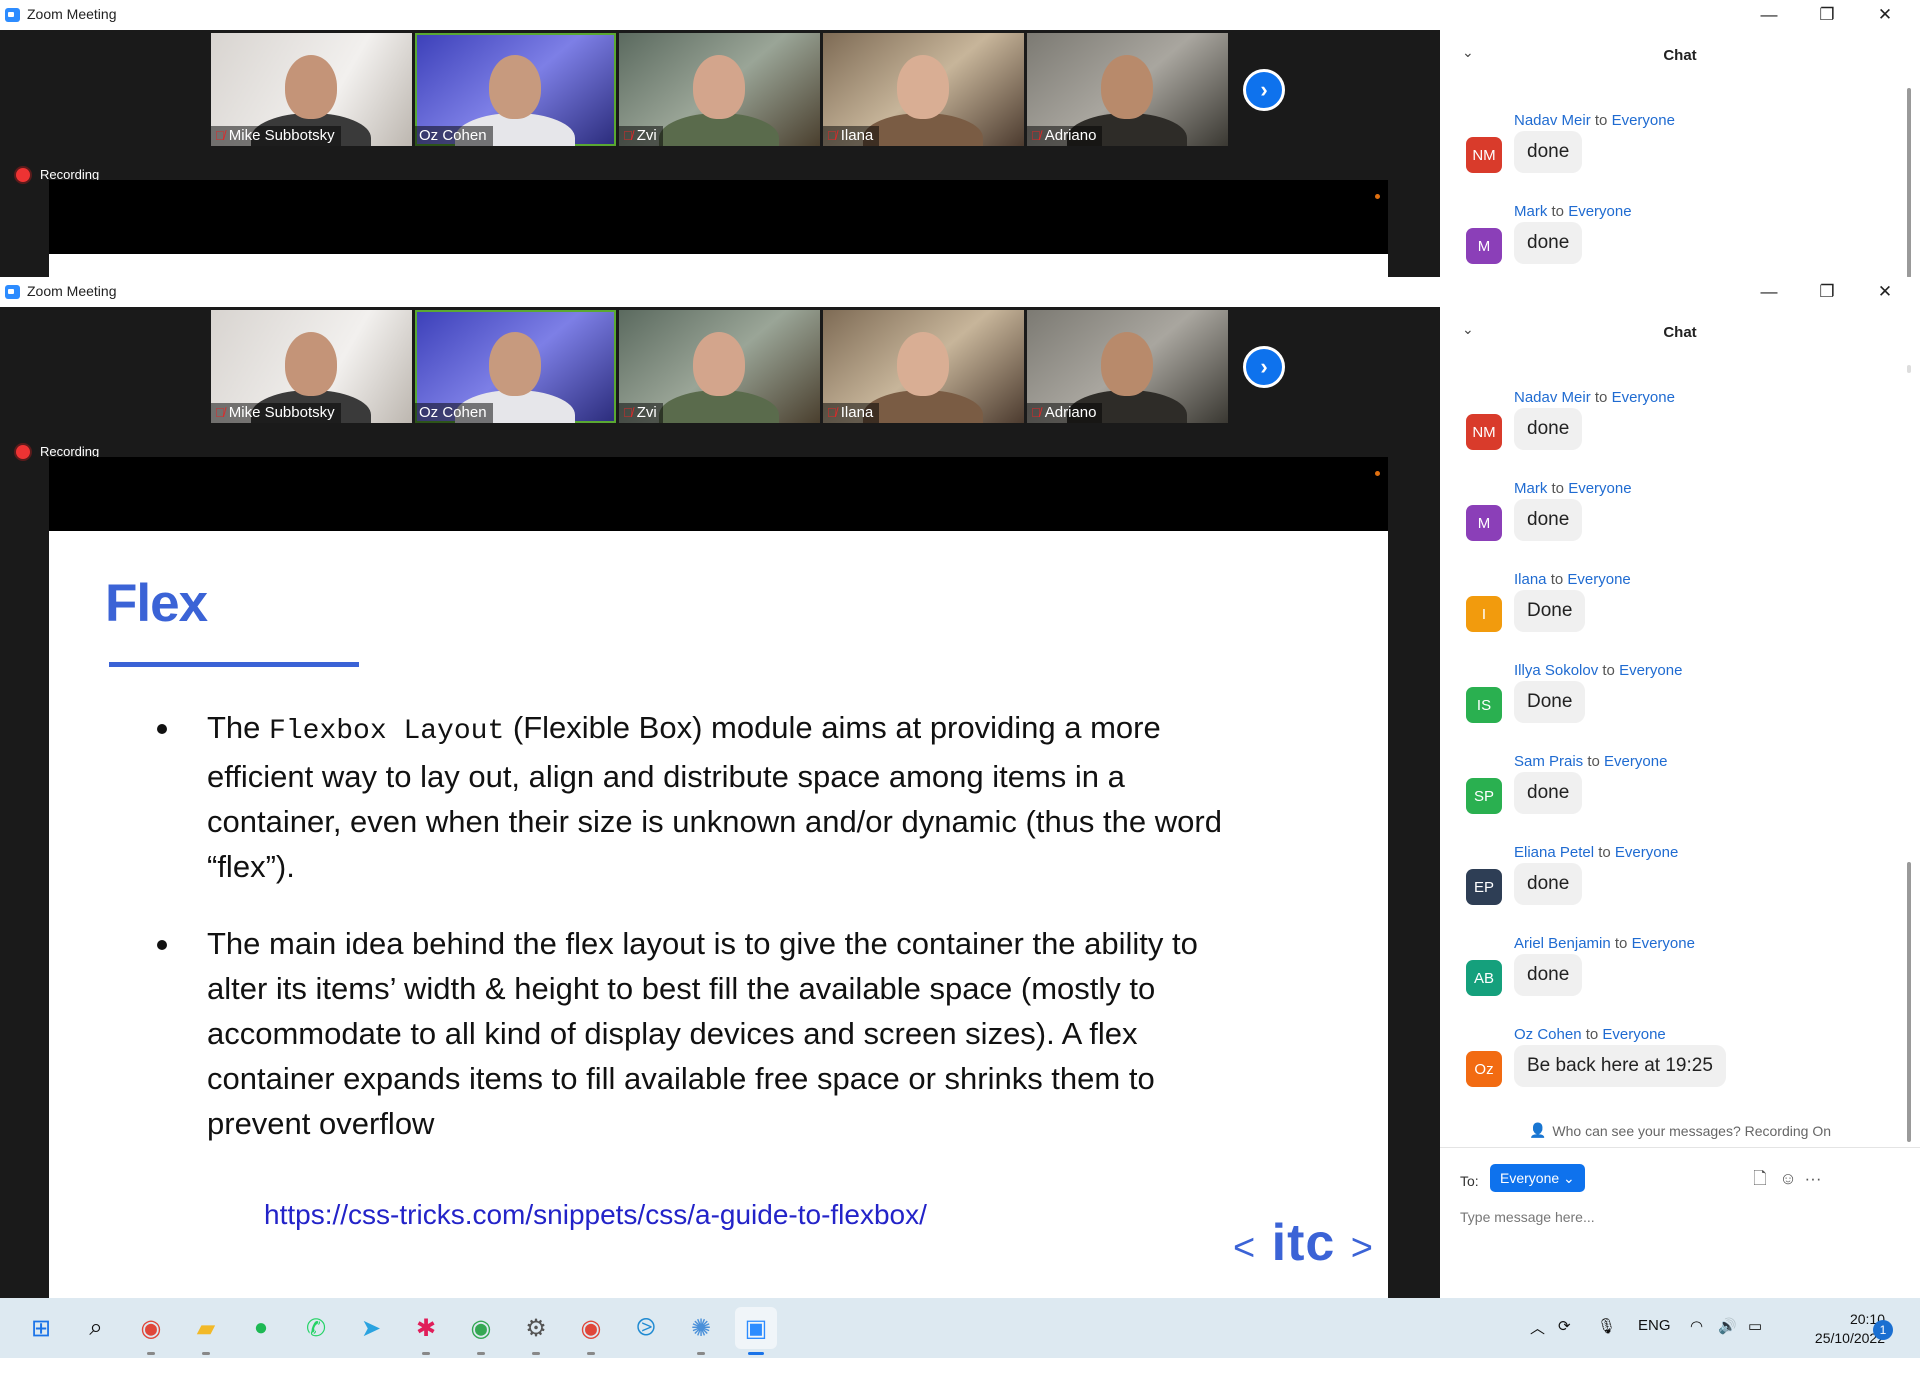 Image resolution: width=1920 pixels, height=1398 pixels. I want to click on chevron-up-icon: ︿, so click(1537, 1327).